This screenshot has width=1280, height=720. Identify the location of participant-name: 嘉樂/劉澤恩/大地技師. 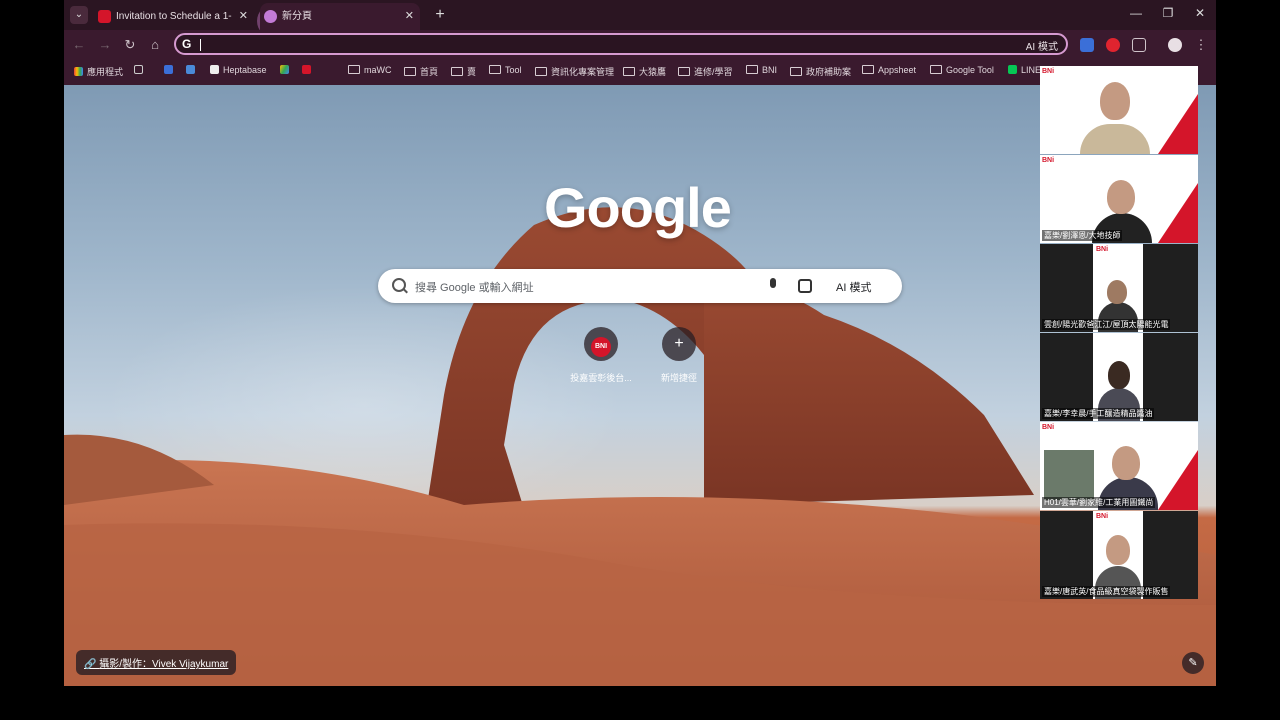
(1082, 235).